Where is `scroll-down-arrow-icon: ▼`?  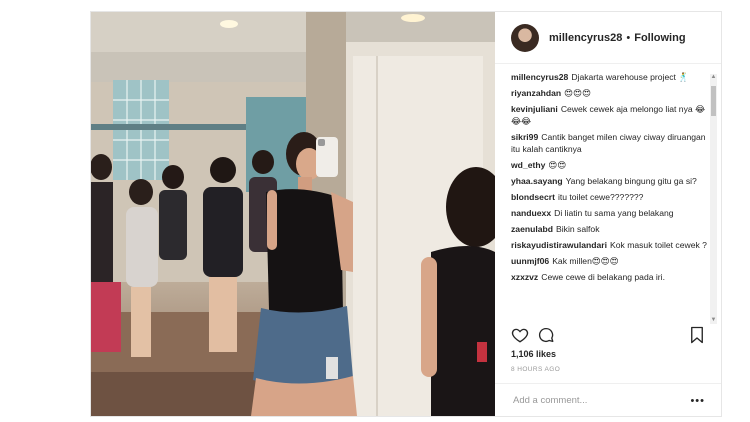
scroll-down-arrow-icon: ▼ is located at coordinates (713, 320).